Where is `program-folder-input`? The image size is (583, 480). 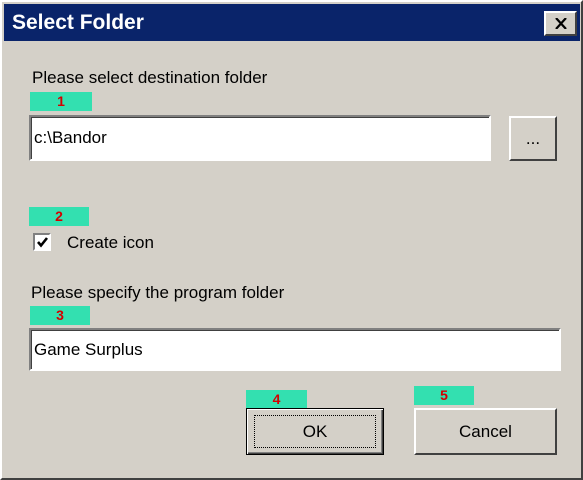 program-folder-input is located at coordinates (295, 349).